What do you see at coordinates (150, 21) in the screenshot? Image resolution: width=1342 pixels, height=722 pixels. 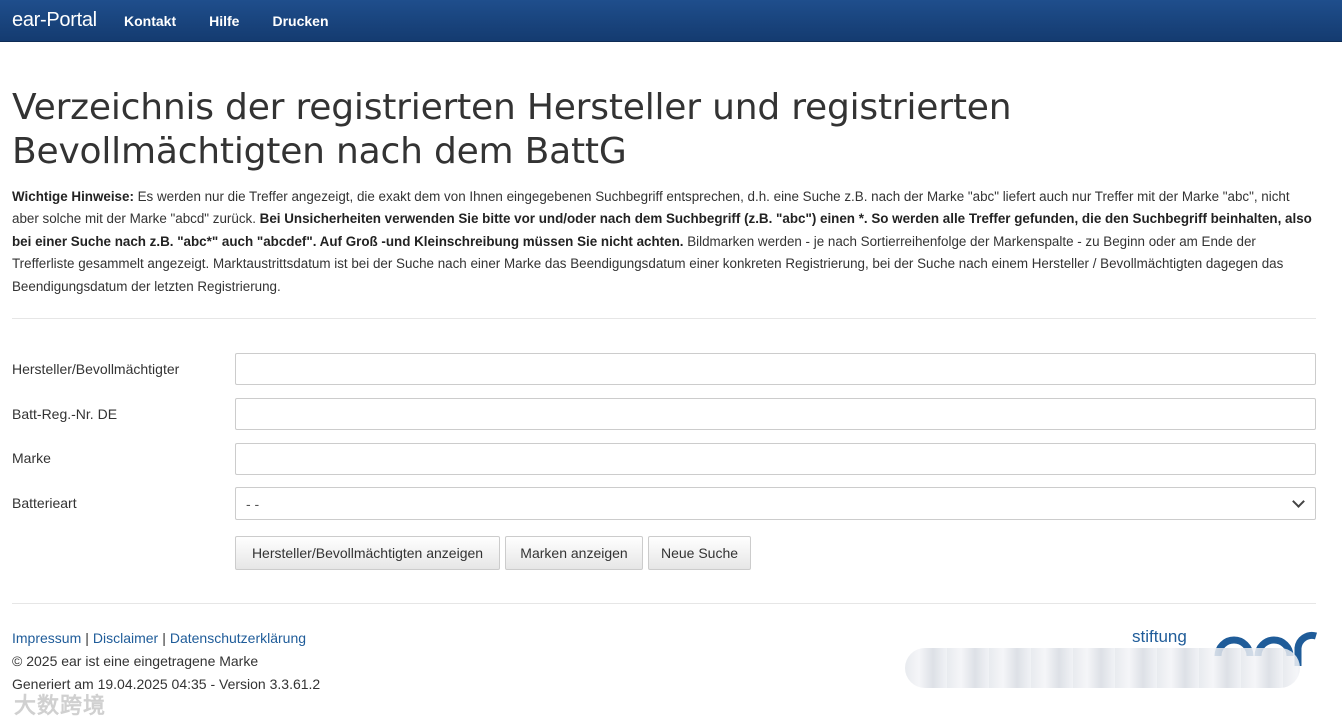 I see `nav-link-kontakt: Kontakt` at bounding box center [150, 21].